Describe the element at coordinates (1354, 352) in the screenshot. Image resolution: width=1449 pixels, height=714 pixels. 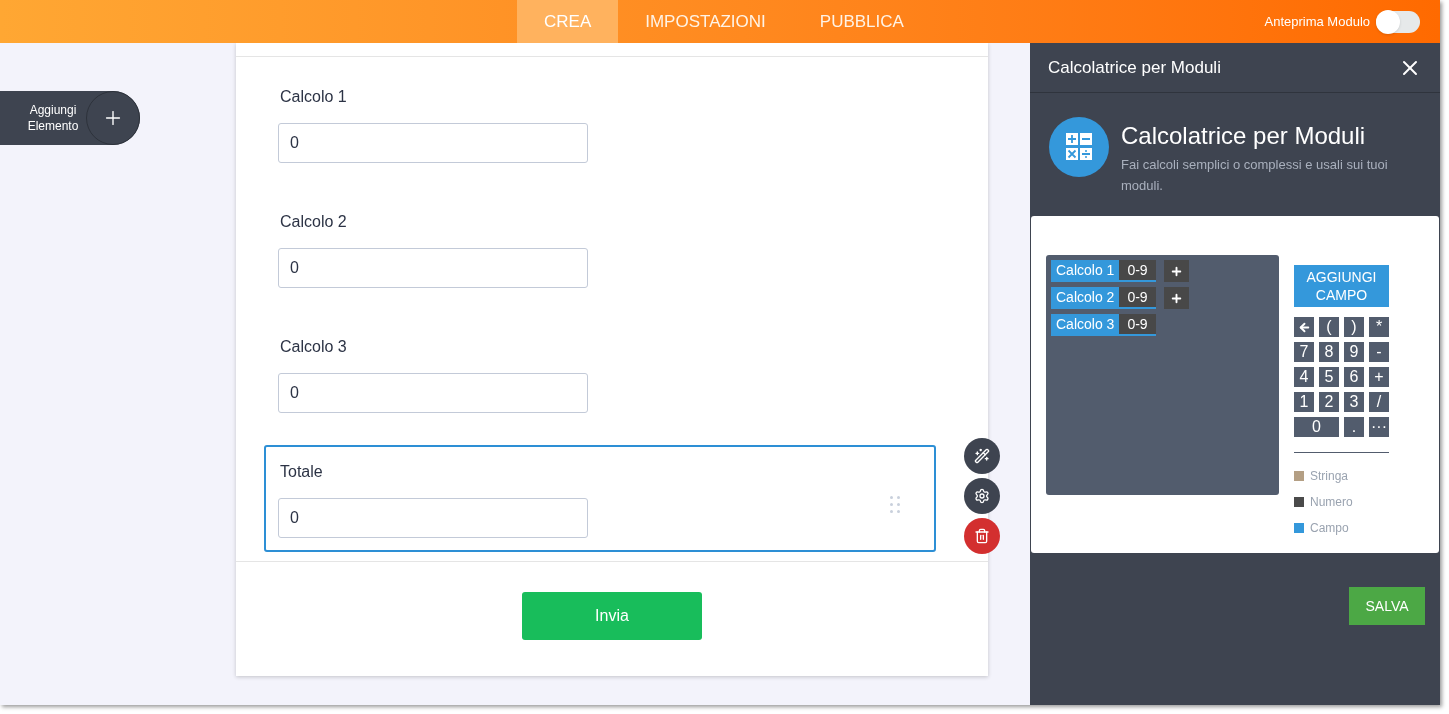
I see `keypad-key: 9` at that location.